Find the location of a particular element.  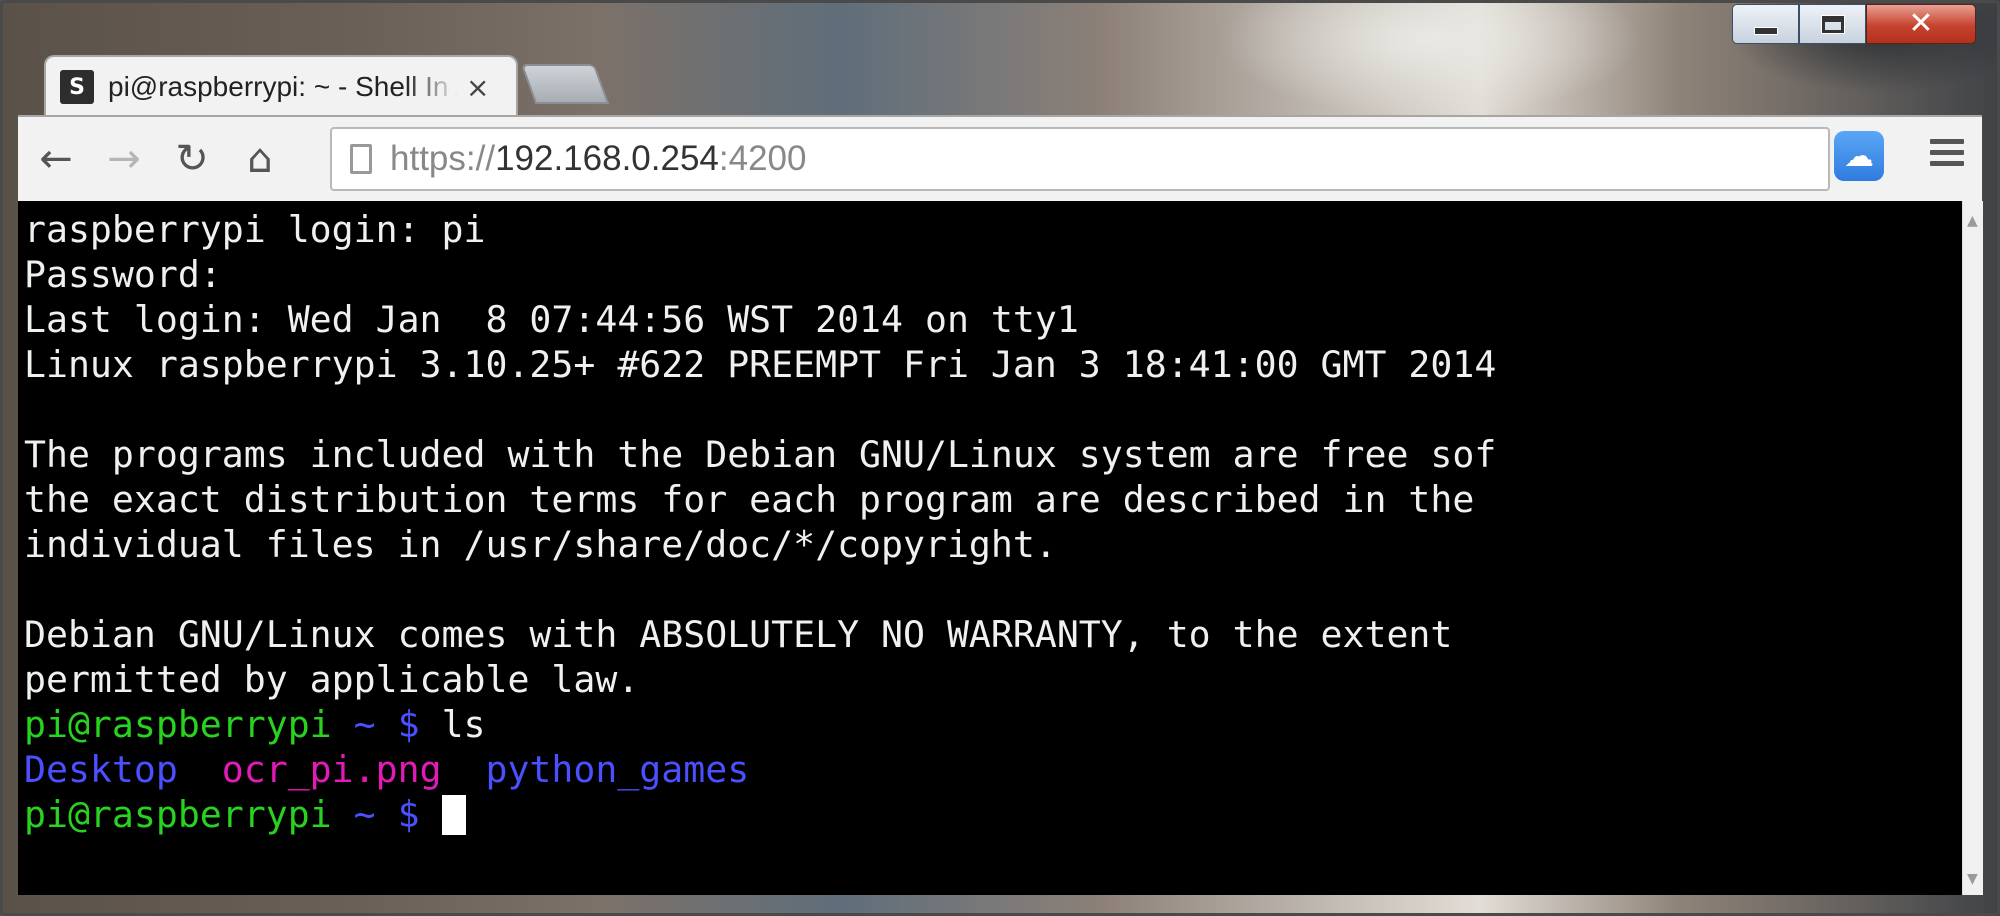

tab-close-icon: × is located at coordinates (477, 87).